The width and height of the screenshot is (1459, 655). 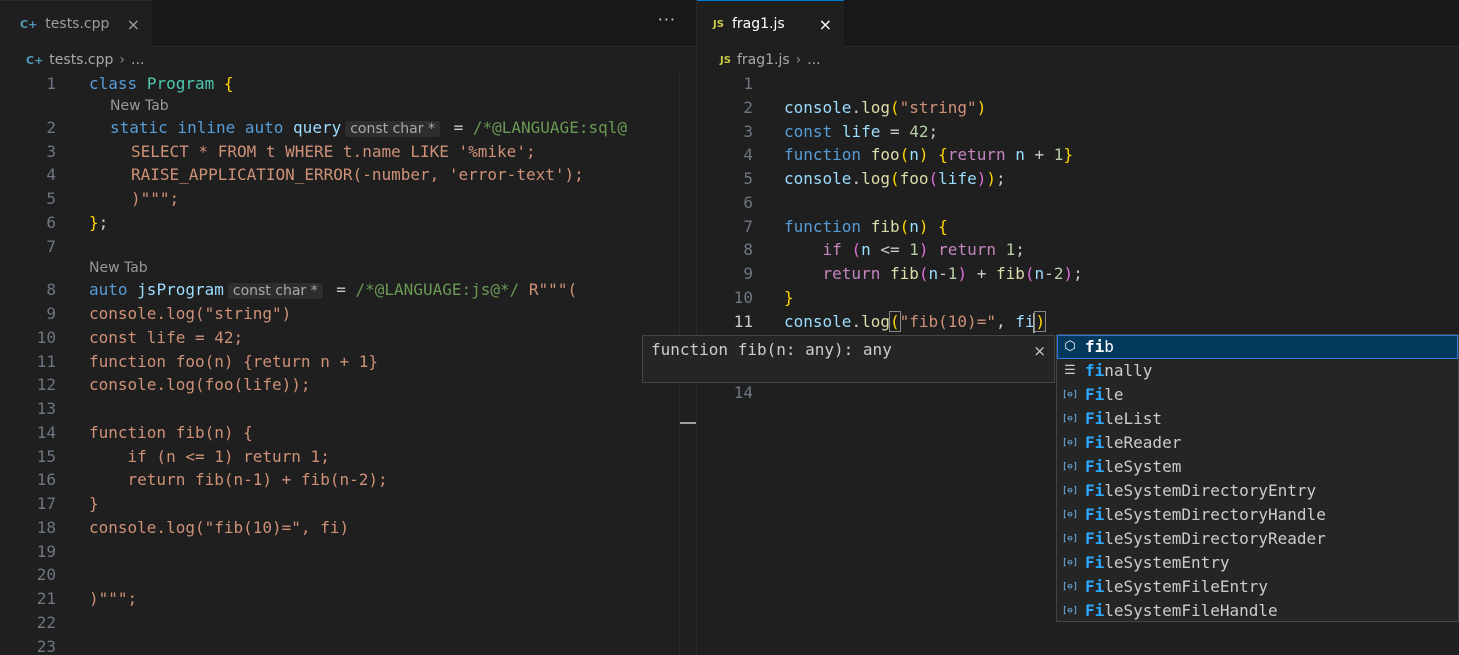 What do you see at coordinates (161, 83) in the screenshot?
I see `code-line: class Program {` at bounding box center [161, 83].